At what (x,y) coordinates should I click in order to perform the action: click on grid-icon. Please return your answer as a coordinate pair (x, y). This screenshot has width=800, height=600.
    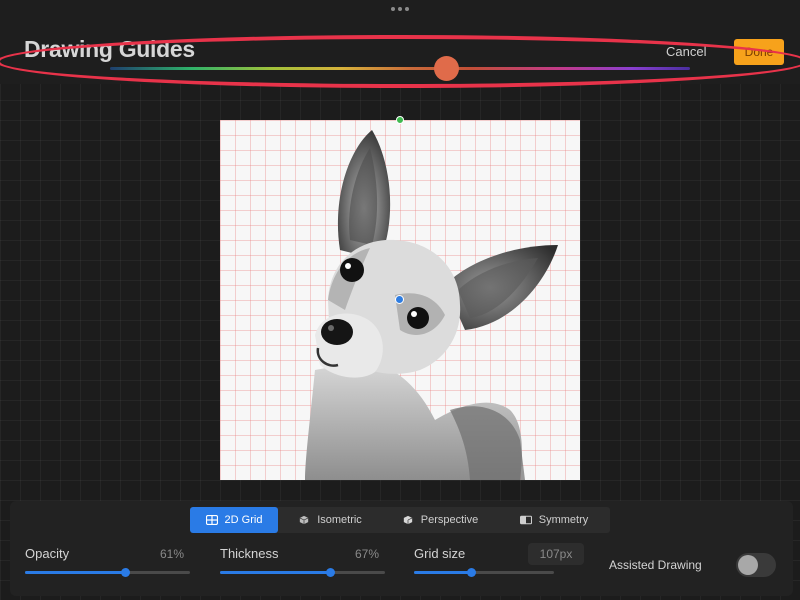
    Looking at the image, I should click on (211, 520).